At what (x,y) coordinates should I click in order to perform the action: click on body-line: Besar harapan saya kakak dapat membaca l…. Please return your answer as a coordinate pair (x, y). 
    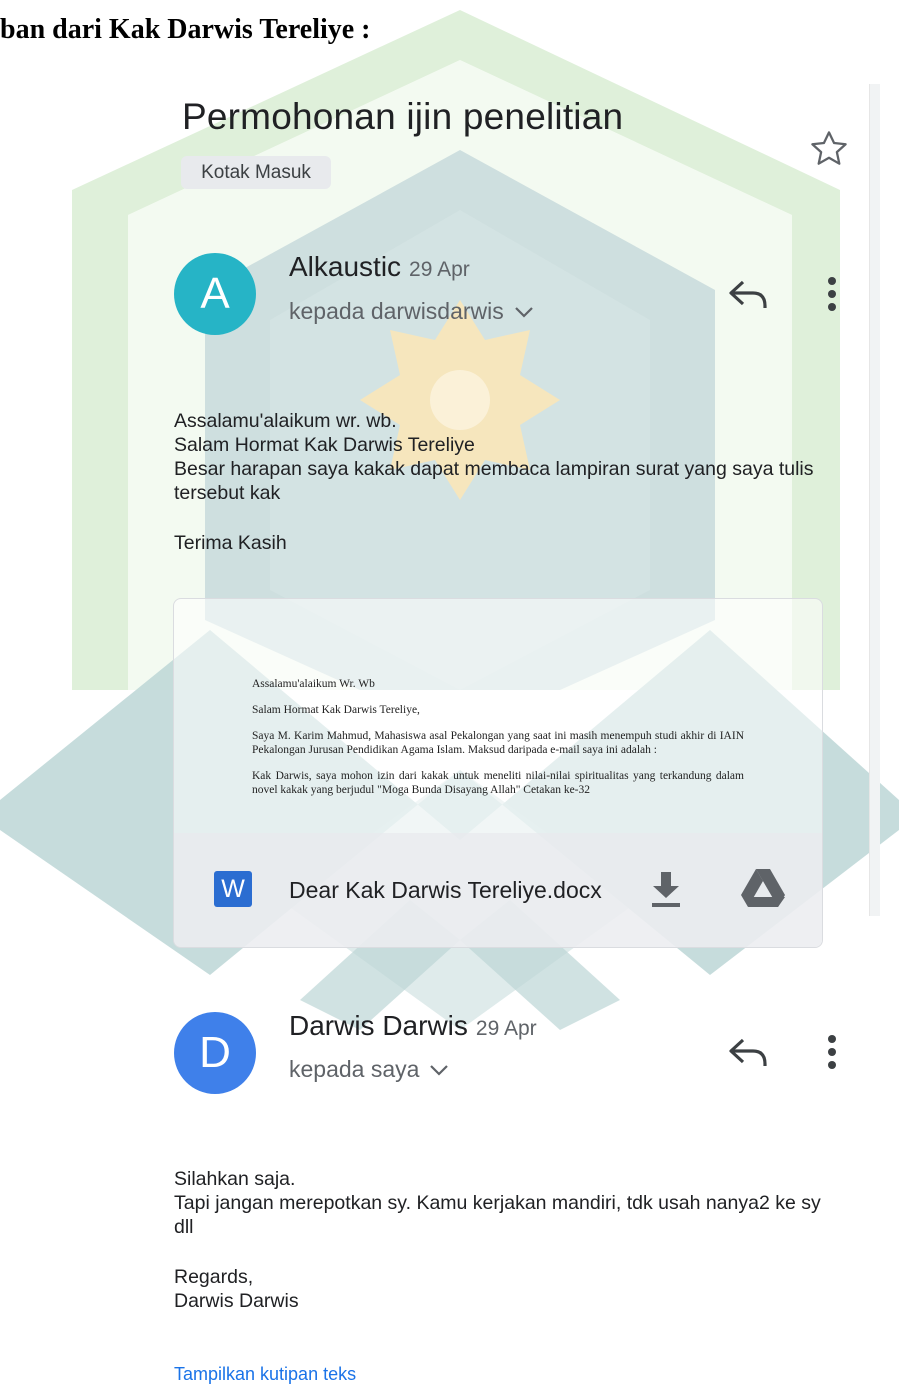
    Looking at the image, I should click on (494, 481).